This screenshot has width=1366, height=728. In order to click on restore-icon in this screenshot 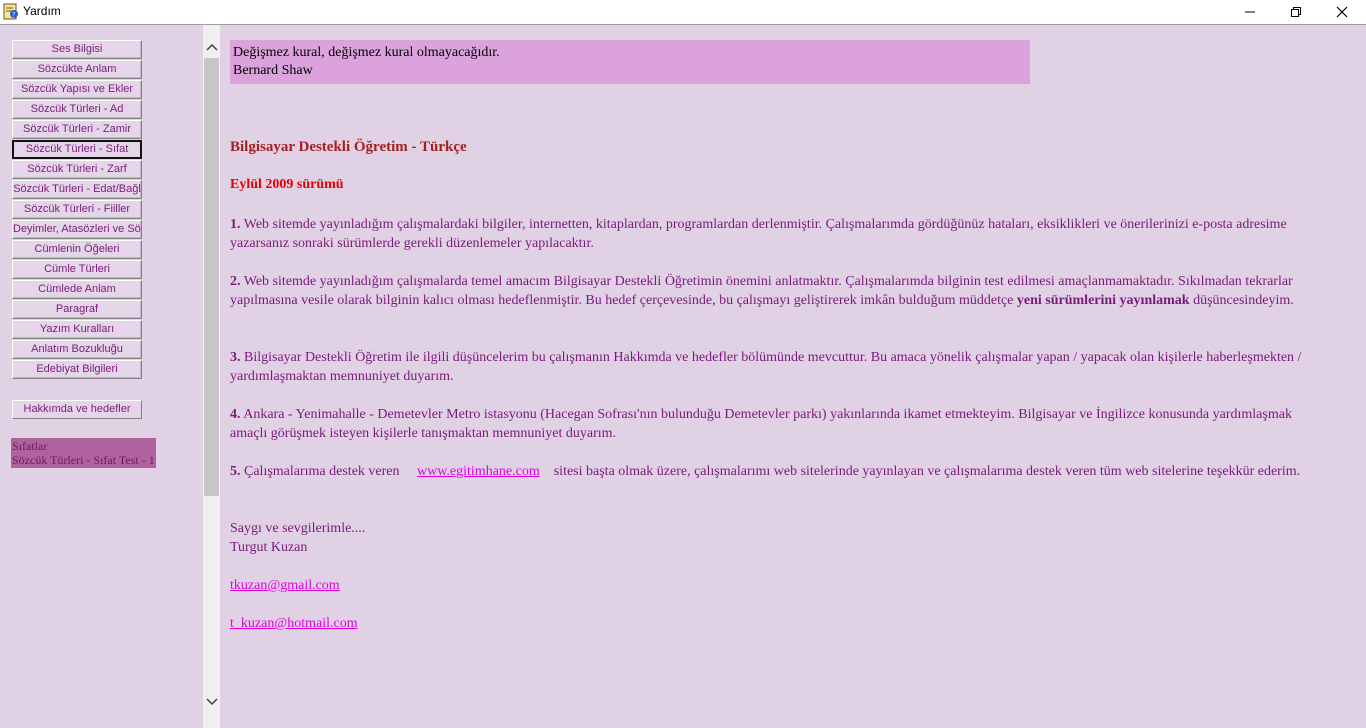, I will do `click(1296, 12)`.